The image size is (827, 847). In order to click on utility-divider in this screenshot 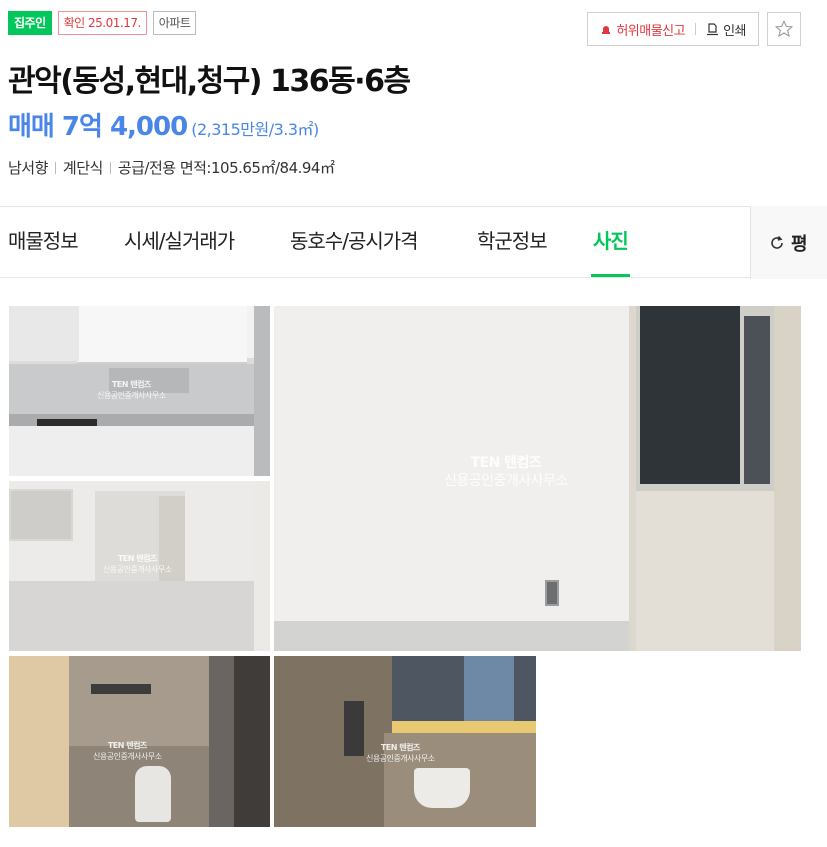, I will do `click(696, 29)`.